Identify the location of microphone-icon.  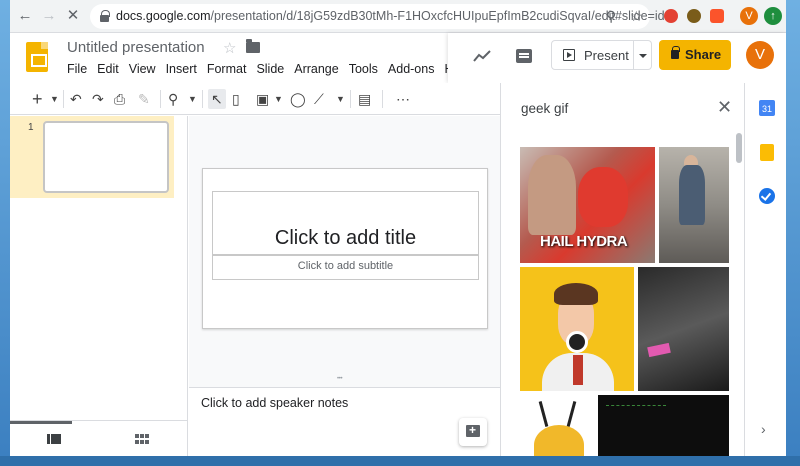
(577, 342).